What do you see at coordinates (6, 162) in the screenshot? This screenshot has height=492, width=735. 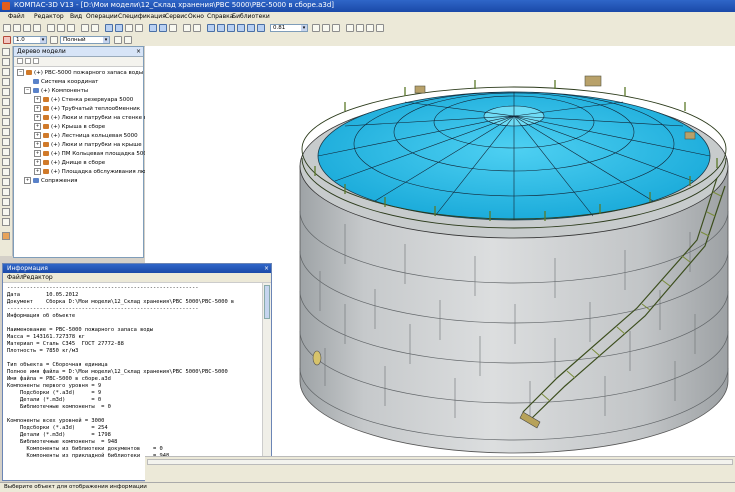 I see `sheet-metal-icon` at bounding box center [6, 162].